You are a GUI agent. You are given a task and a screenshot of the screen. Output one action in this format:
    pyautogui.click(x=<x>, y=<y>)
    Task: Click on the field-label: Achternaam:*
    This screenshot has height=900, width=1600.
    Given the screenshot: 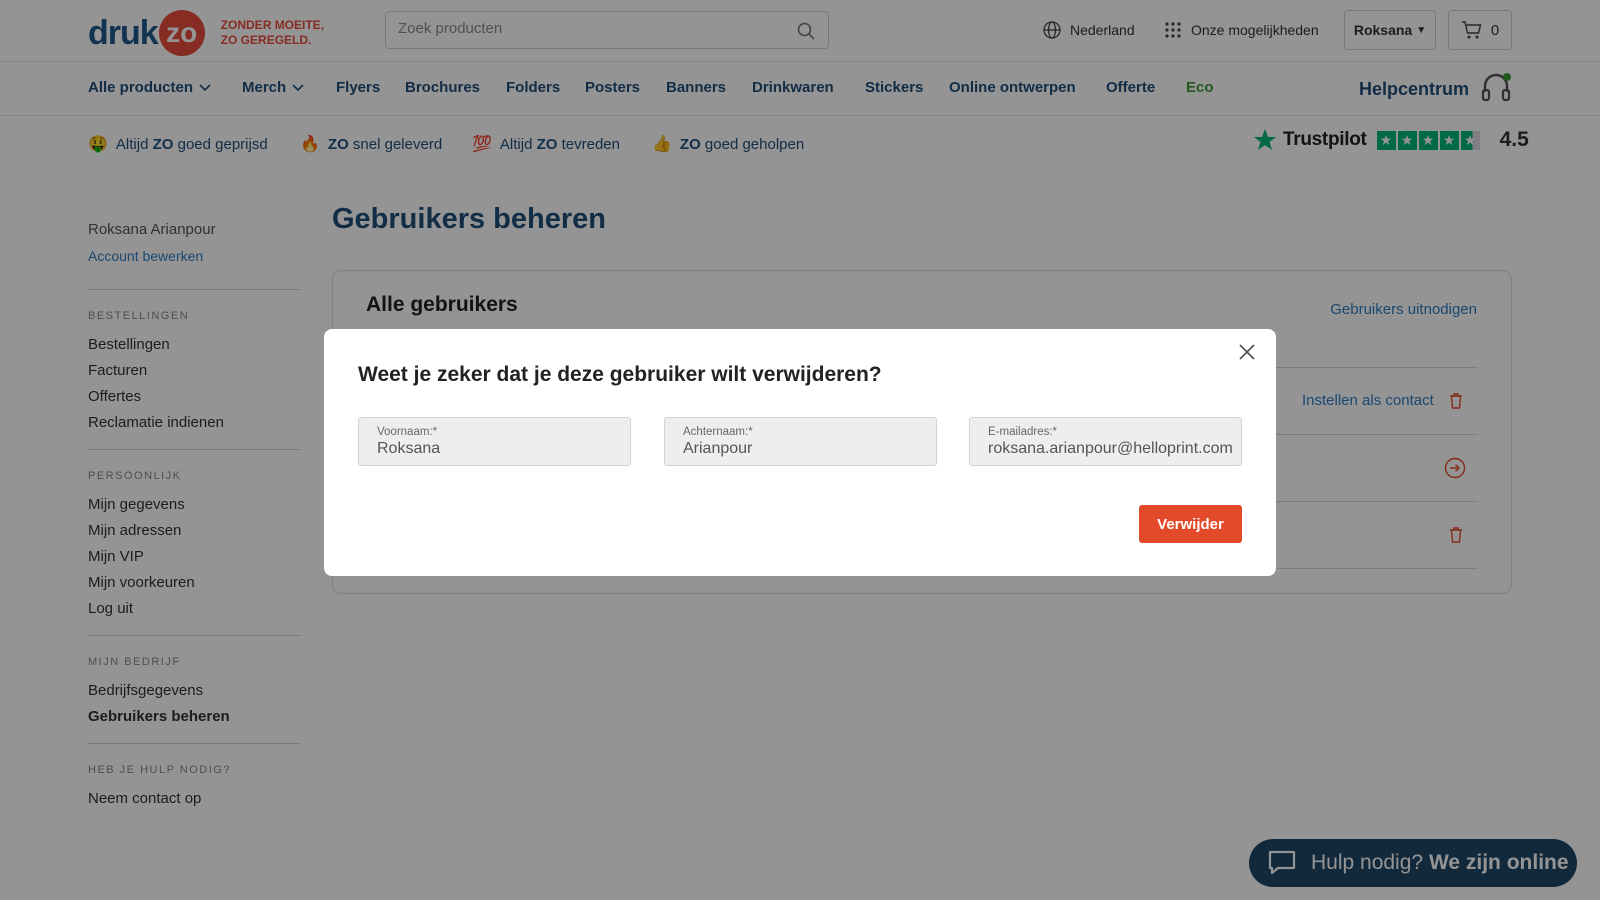 What is the action you would take?
    pyautogui.click(x=718, y=432)
    